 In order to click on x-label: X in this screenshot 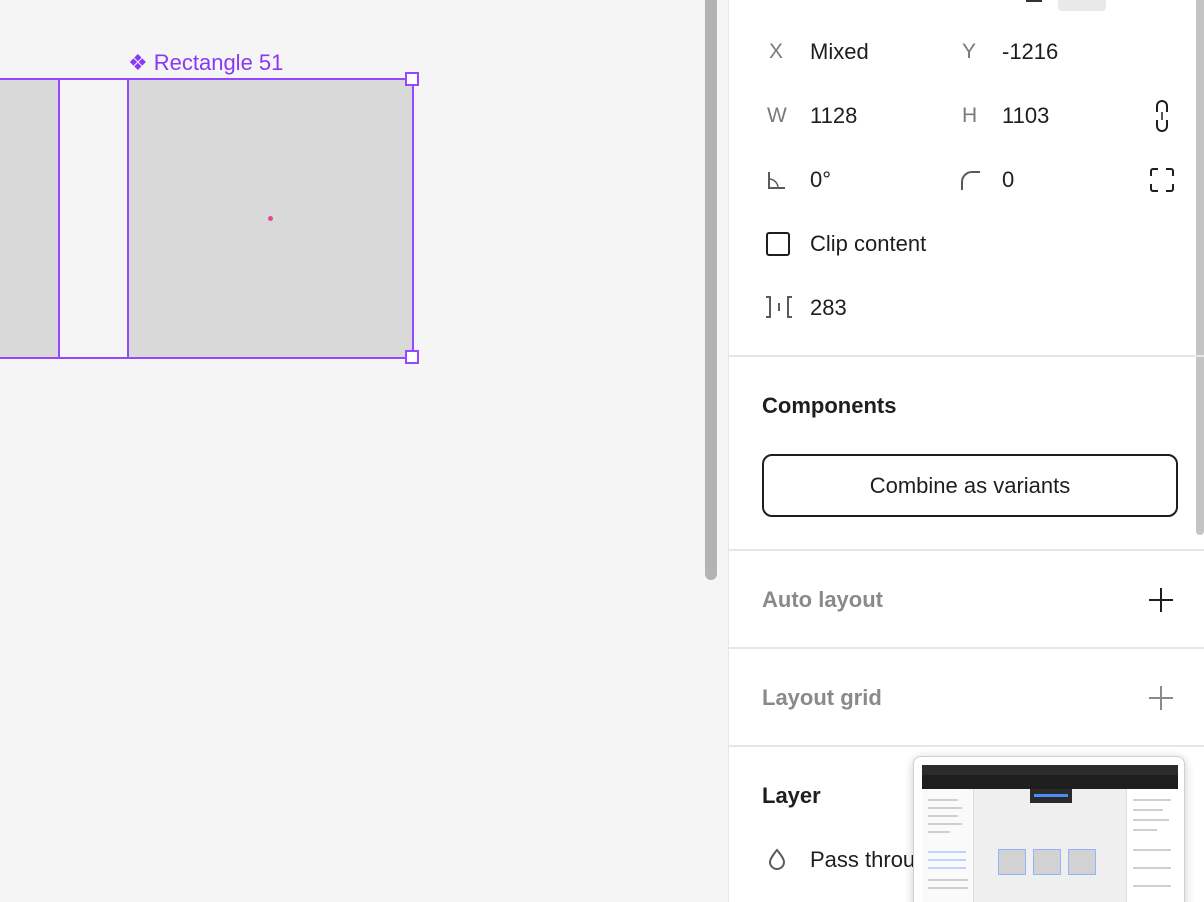, I will do `click(776, 51)`.